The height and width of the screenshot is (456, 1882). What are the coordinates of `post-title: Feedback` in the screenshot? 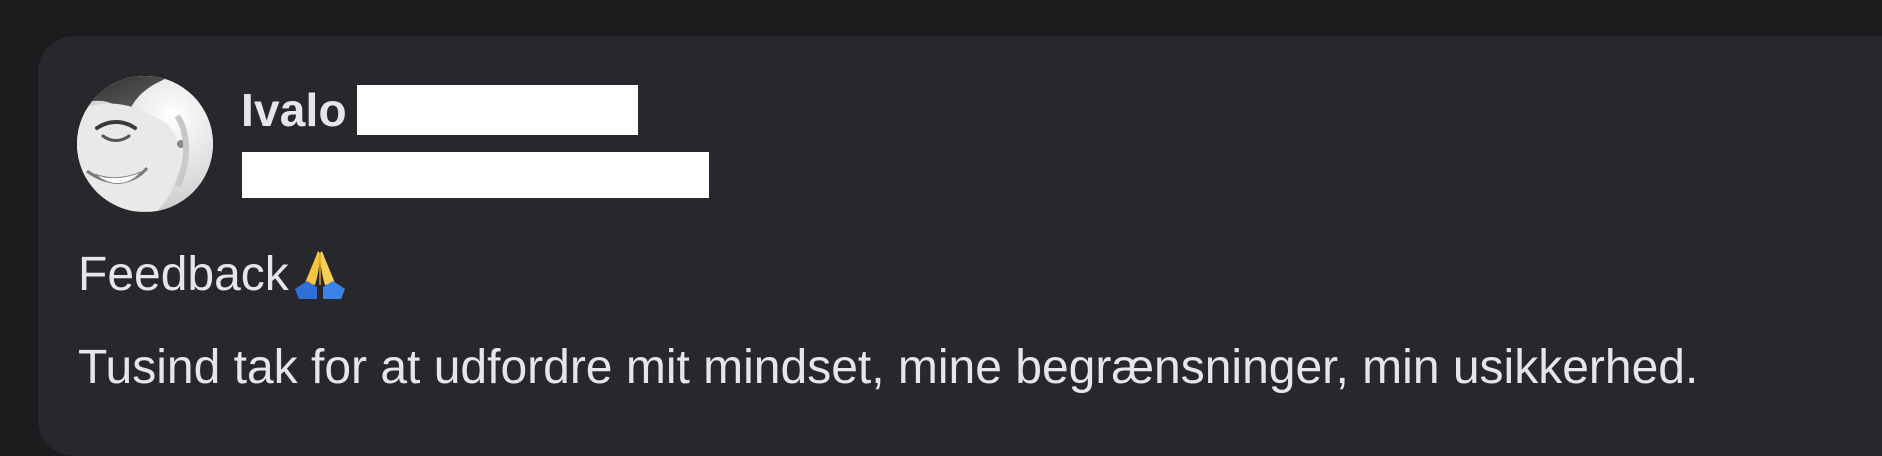 It's located at (213, 274).